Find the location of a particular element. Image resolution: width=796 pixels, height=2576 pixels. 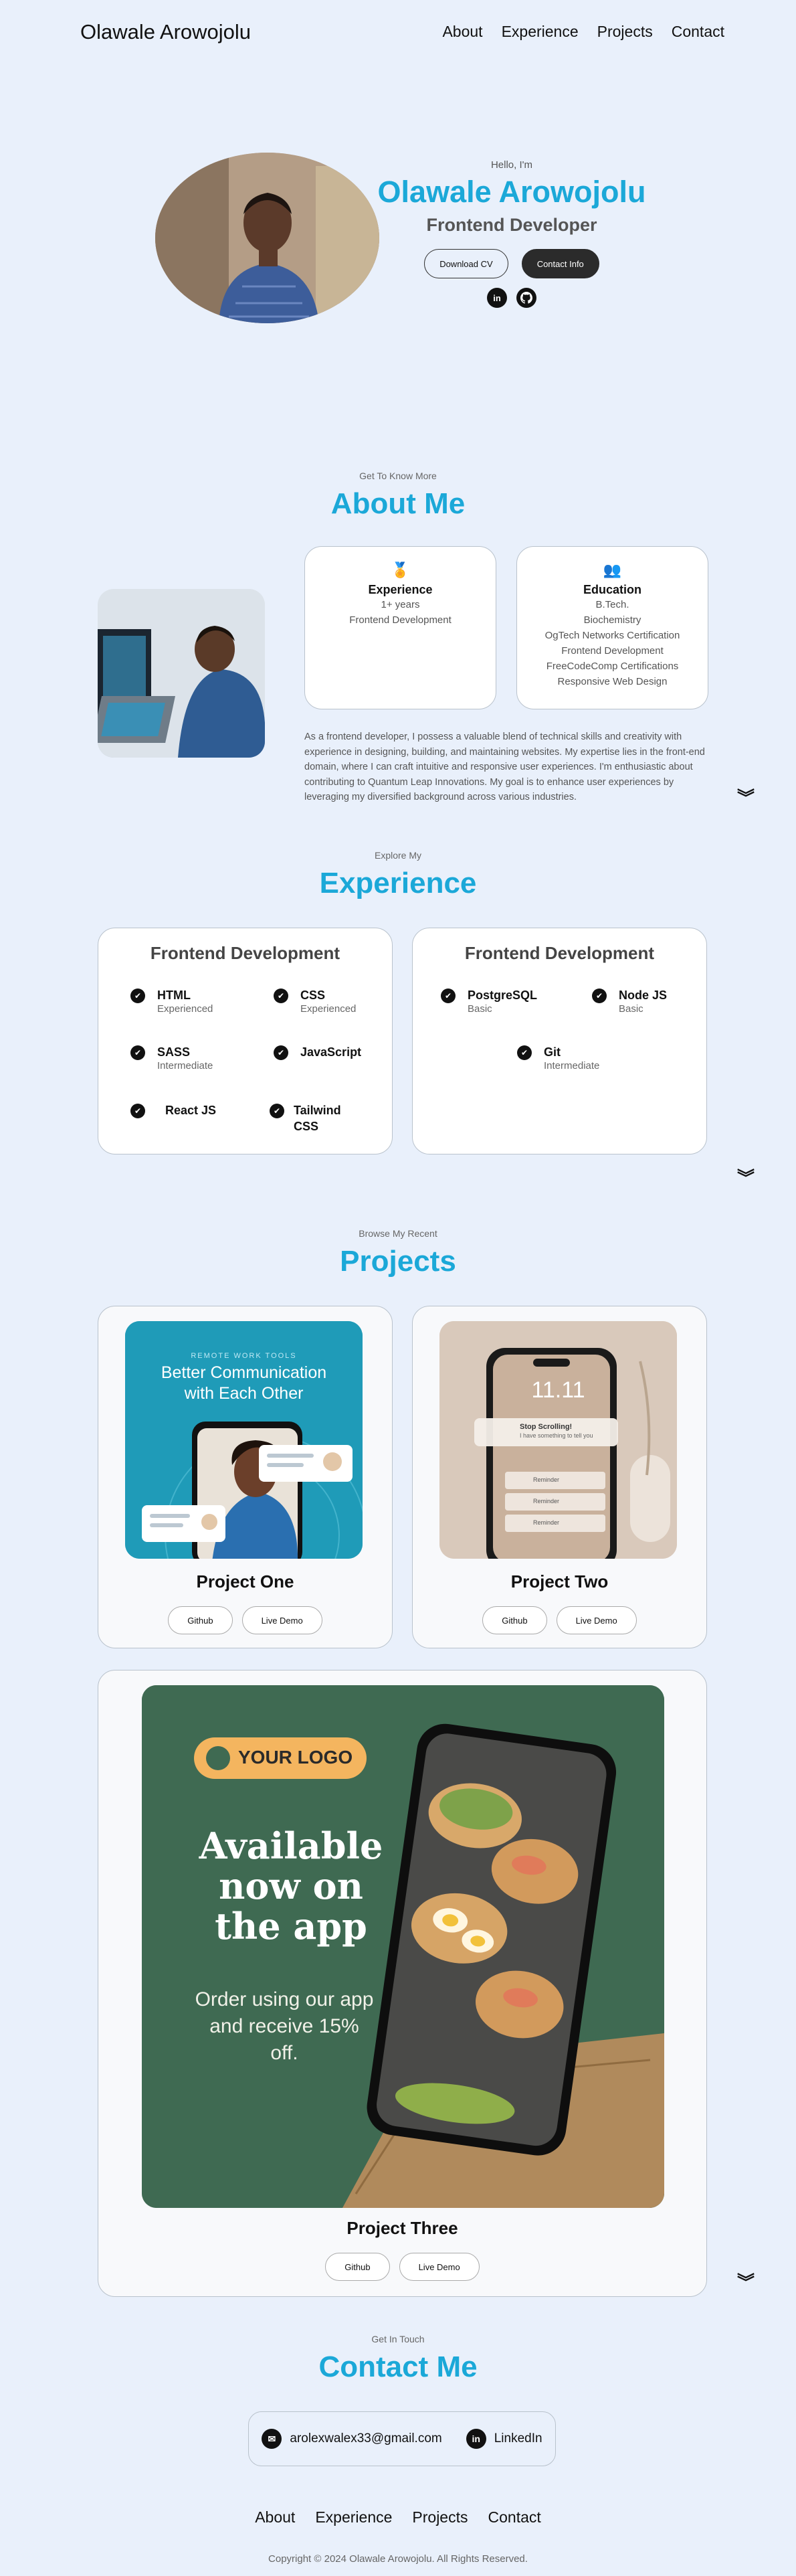

email-address: arolexwalex33@gmail.com is located at coordinates (365, 2438).